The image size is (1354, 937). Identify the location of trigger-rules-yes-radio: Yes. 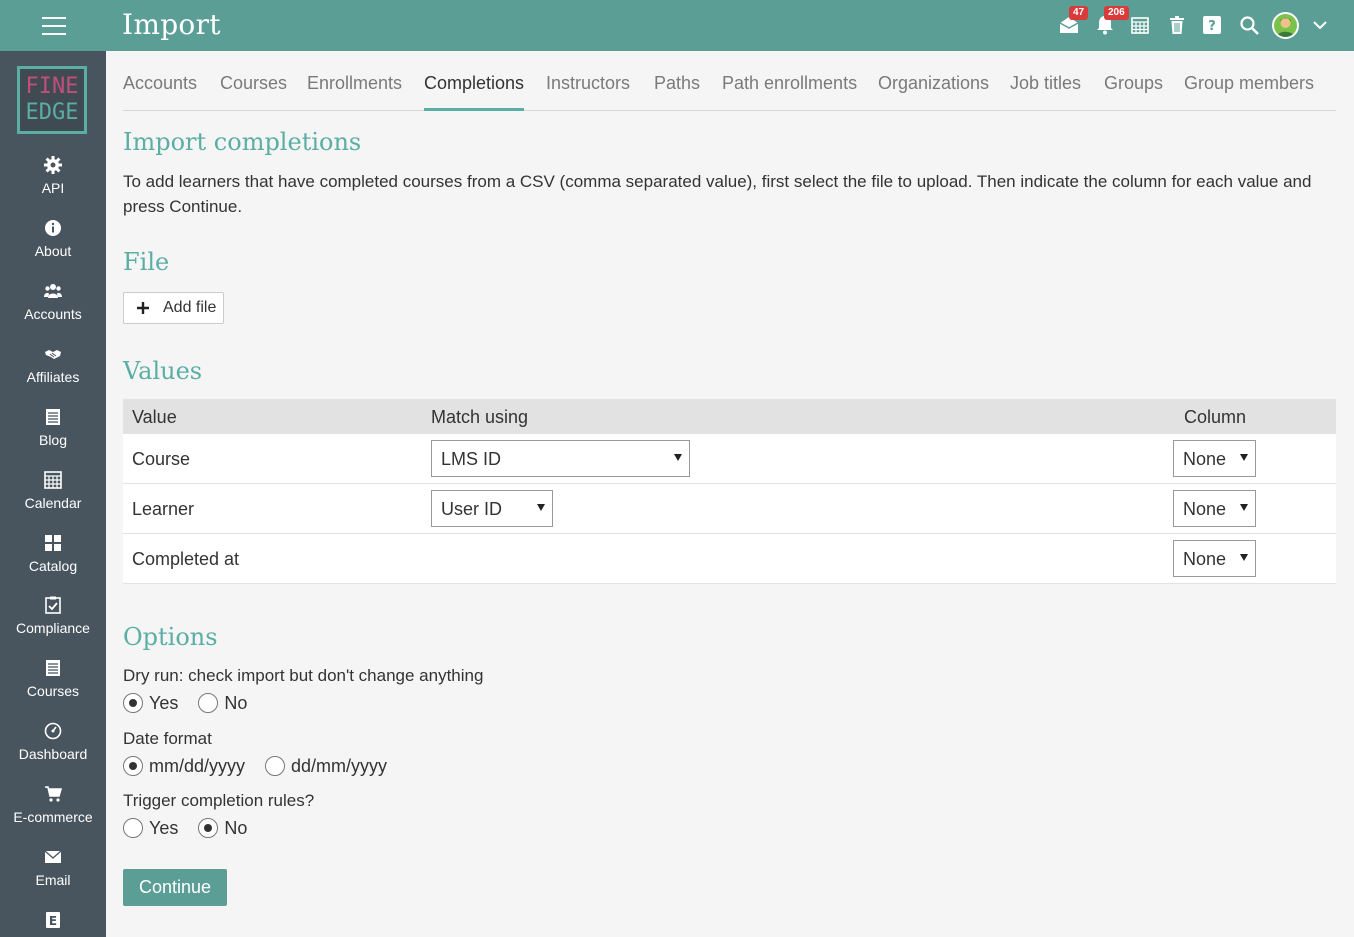
(150, 828).